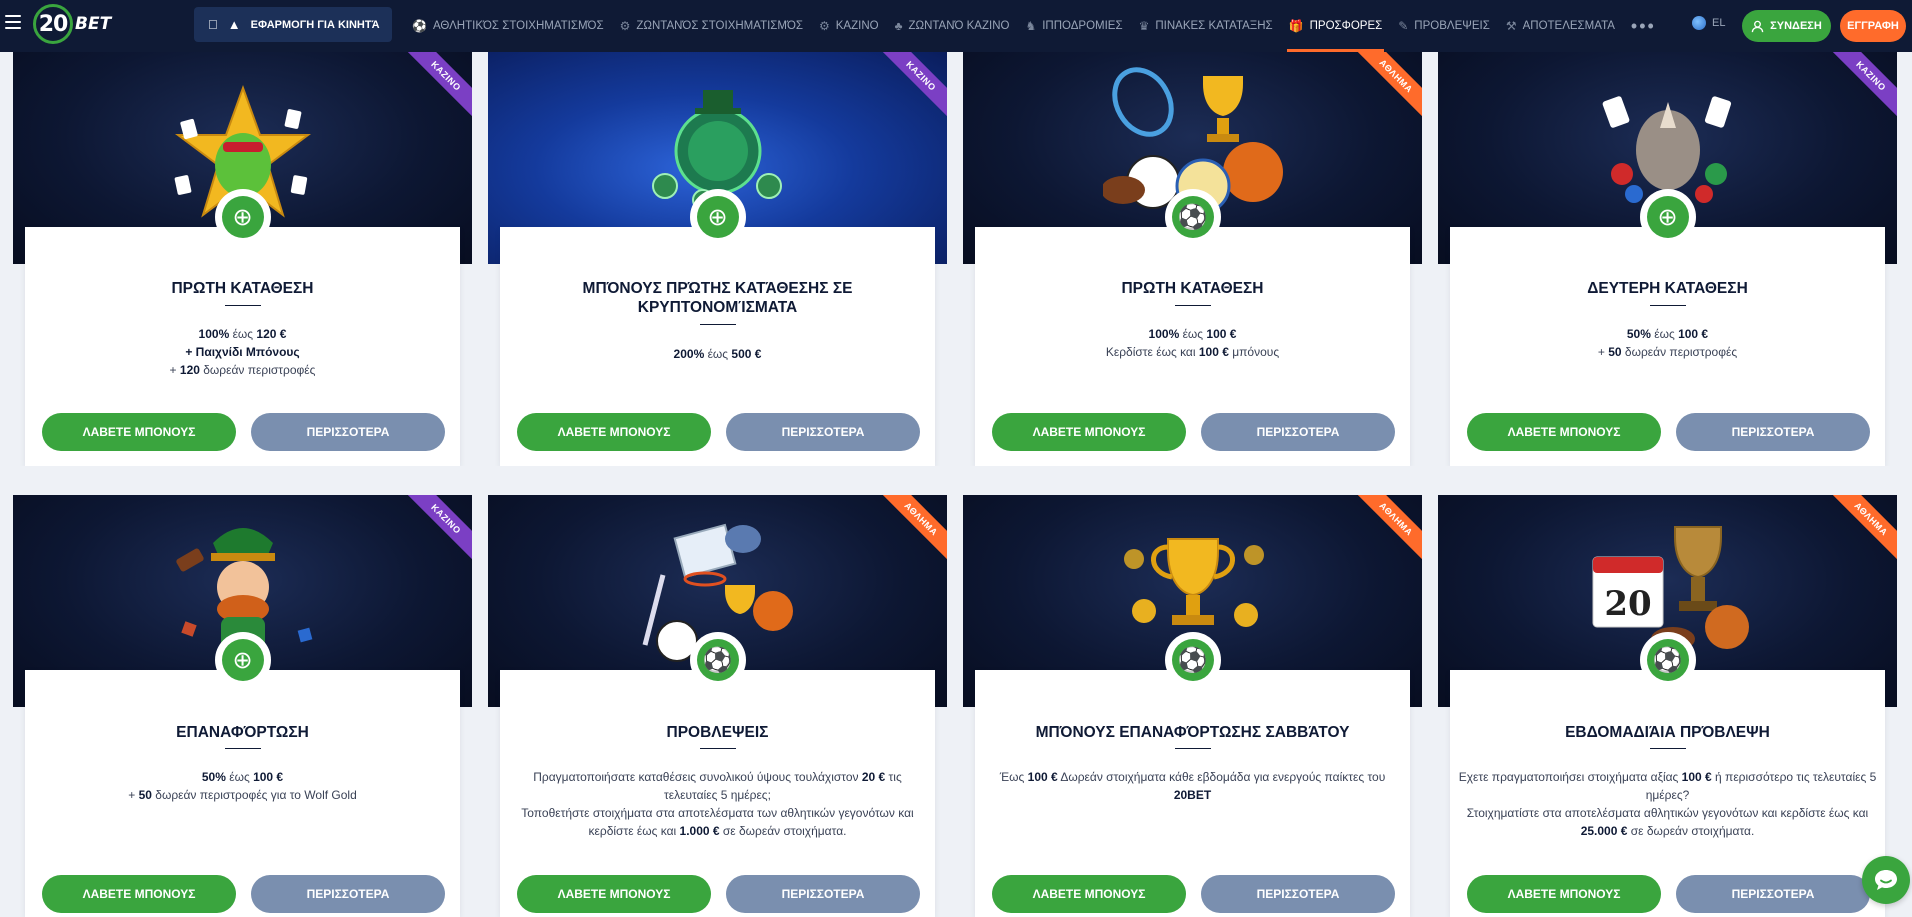 The image size is (1912, 917). Describe the element at coordinates (873, 777) in the screenshot. I see `desc-value: 20 €` at that location.